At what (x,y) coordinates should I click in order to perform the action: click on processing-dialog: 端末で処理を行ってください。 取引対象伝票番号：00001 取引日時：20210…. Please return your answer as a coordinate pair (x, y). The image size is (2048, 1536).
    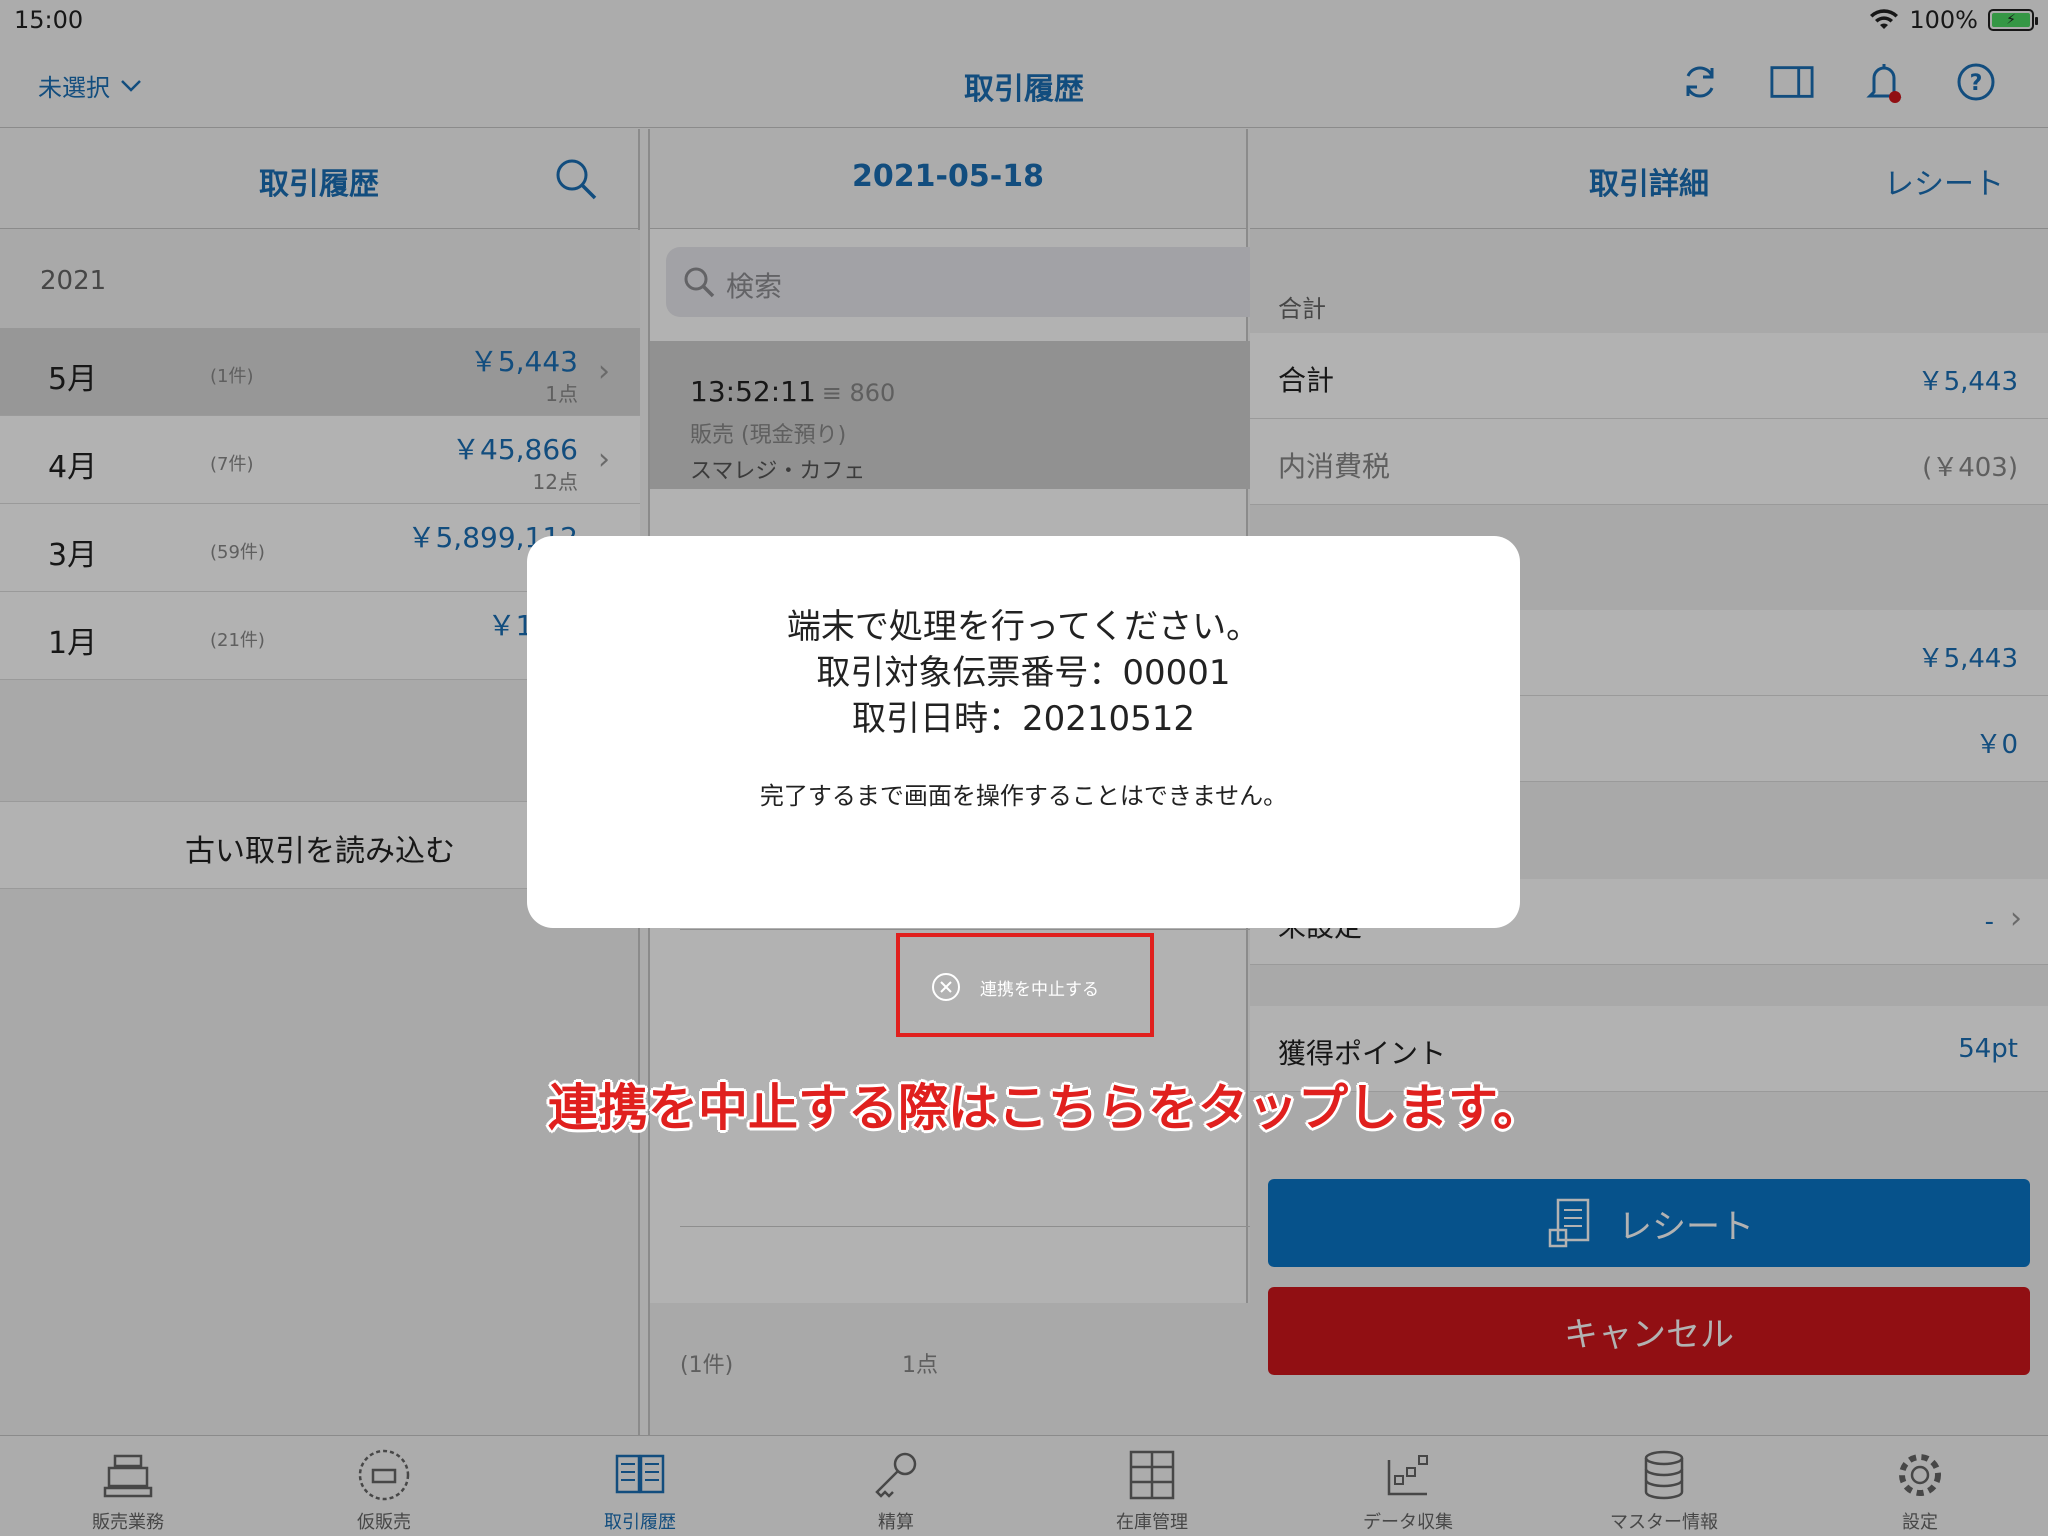
    Looking at the image, I should click on (1023, 732).